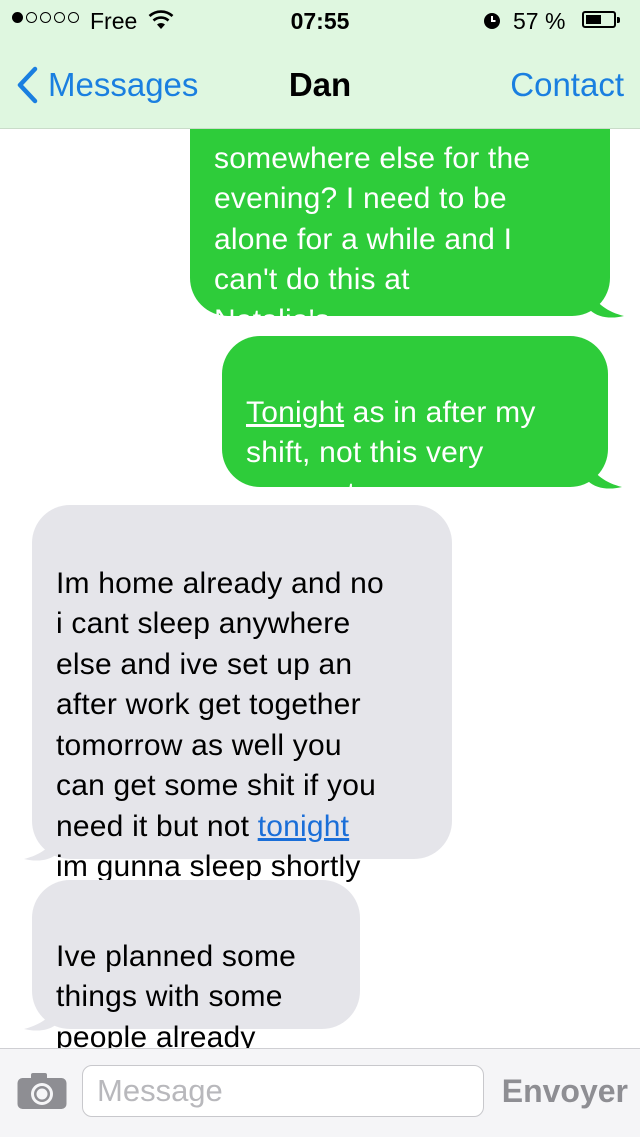 The width and height of the screenshot is (640, 1137). Describe the element at coordinates (320, 64) in the screenshot. I see `navigation-bar: Free 07:55 57 % Messages Dan Contact` at that location.